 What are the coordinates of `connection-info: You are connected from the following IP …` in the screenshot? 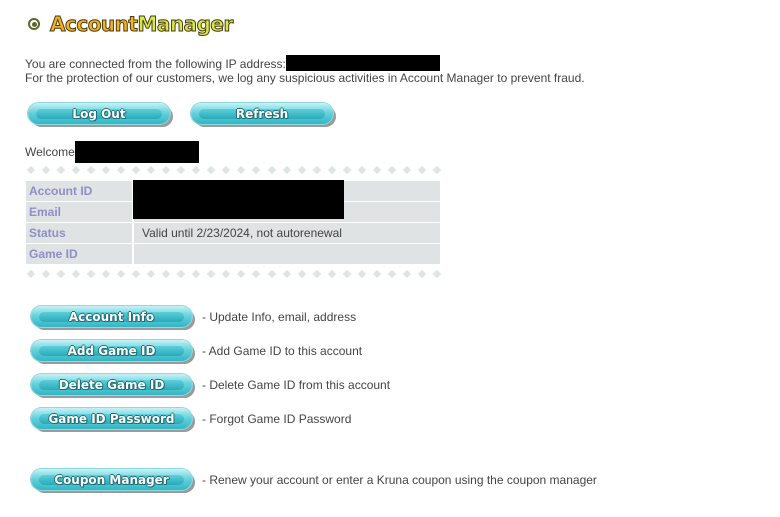 It's located at (305, 70).